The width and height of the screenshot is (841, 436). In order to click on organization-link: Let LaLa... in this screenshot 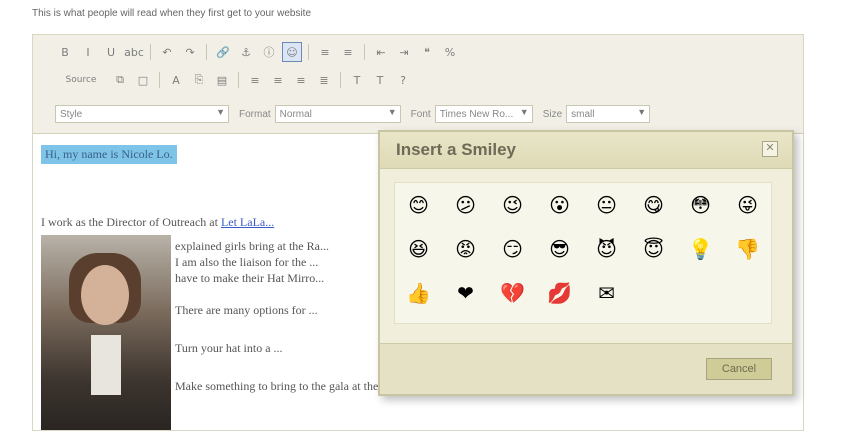, I will do `click(247, 222)`.